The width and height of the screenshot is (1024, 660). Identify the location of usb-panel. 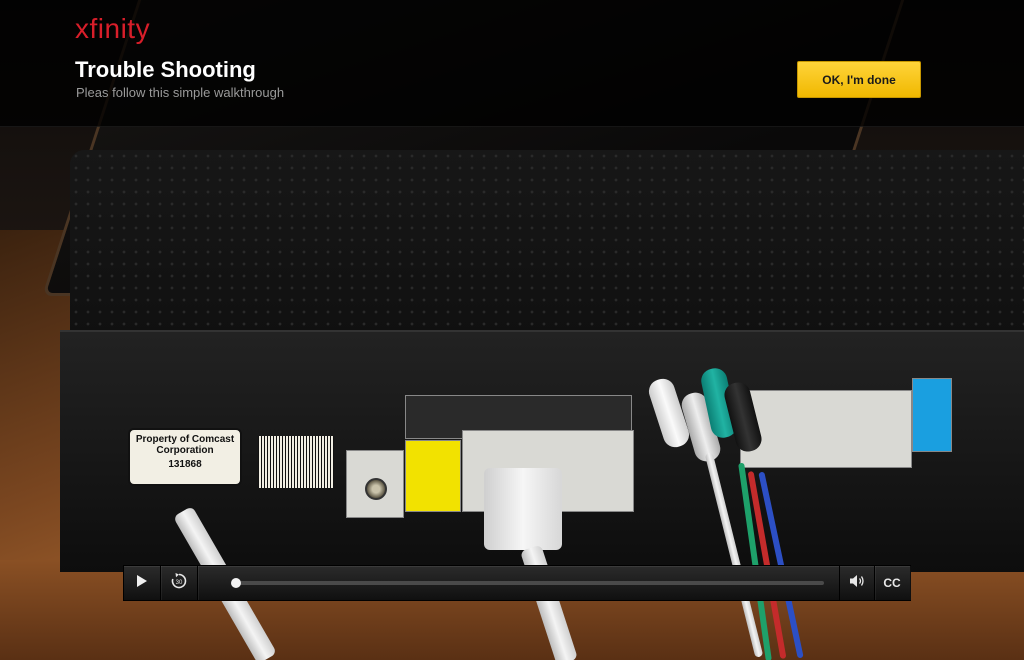
(932, 415).